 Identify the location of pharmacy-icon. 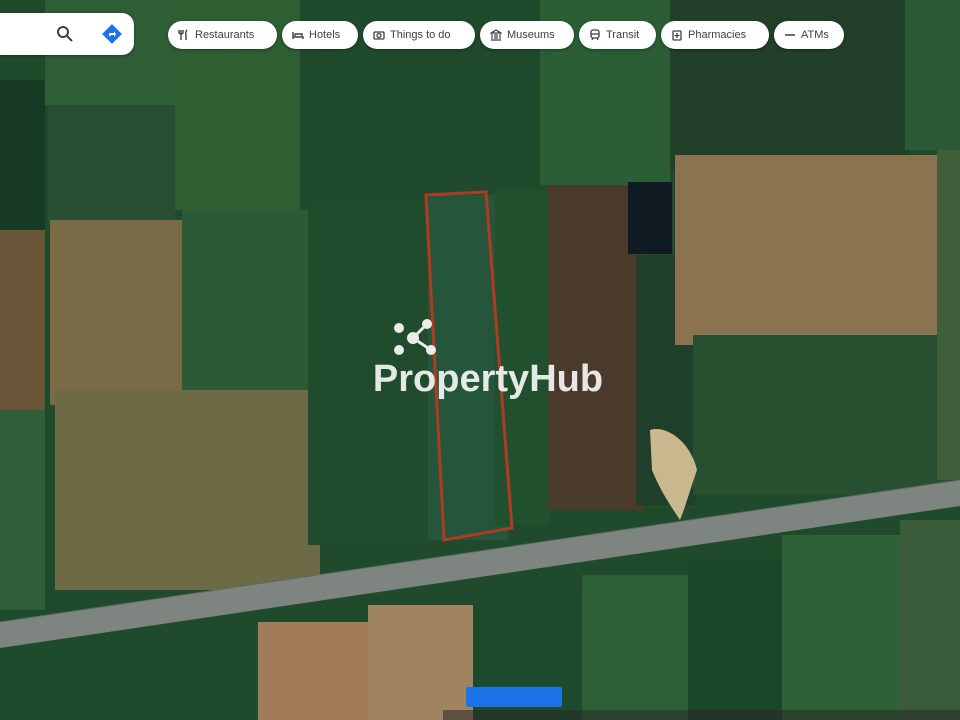
(677, 35).